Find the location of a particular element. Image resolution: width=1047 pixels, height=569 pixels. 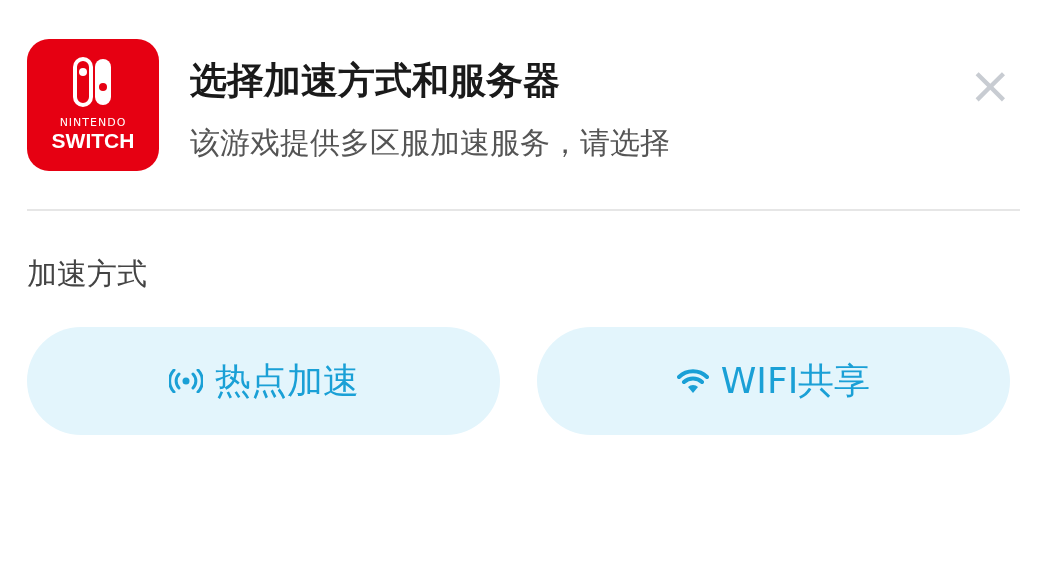

mode-option-button: WIFI共享 is located at coordinates (773, 381).